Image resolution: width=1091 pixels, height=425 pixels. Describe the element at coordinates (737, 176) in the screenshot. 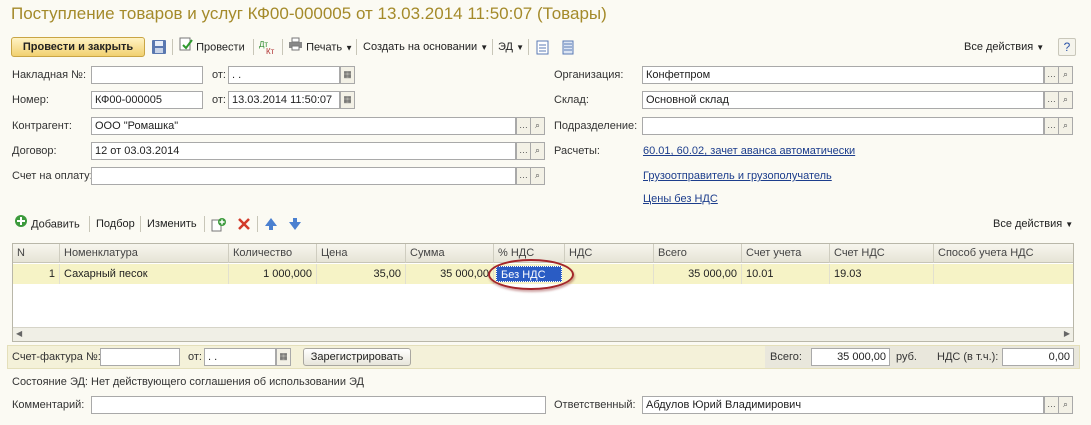

I see `shipper-consignee-link: Грузоотправитель и грузополучатель` at that location.